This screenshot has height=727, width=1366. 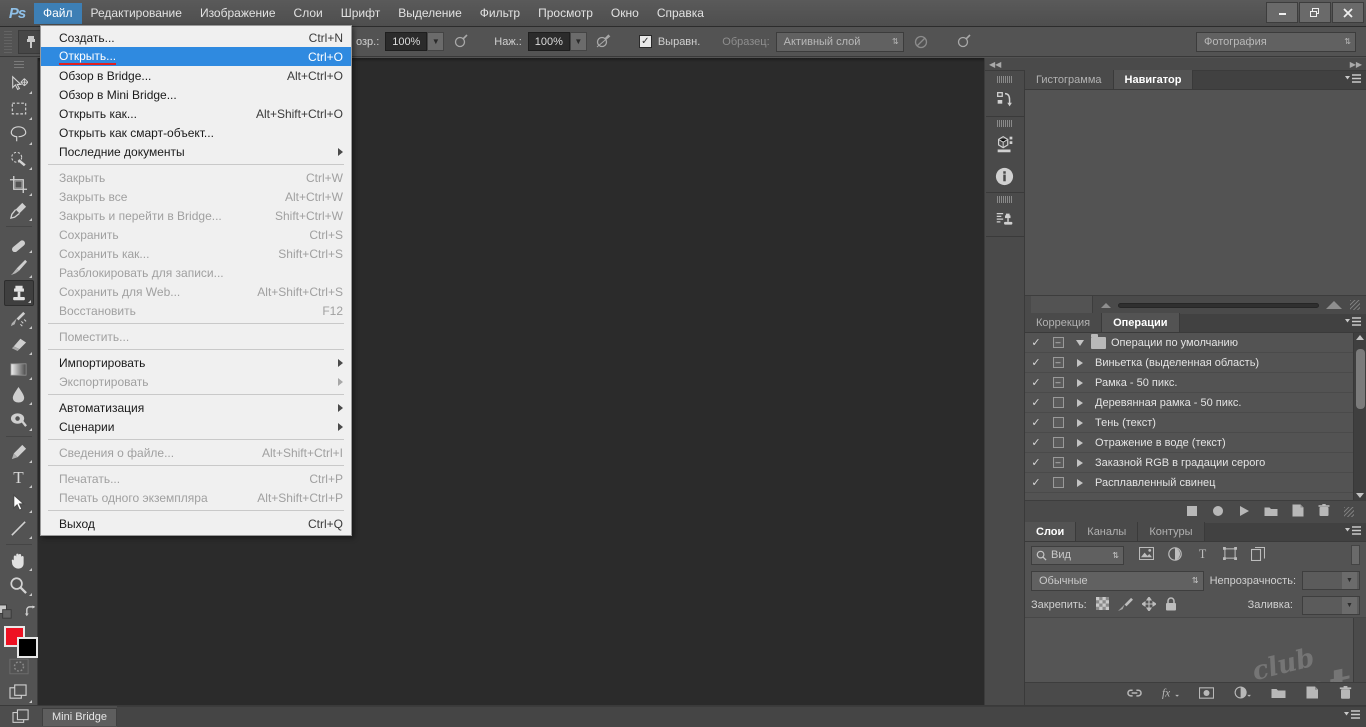 I want to click on action-row: ✓ – Операции по умолчанию, so click(x=1189, y=343).